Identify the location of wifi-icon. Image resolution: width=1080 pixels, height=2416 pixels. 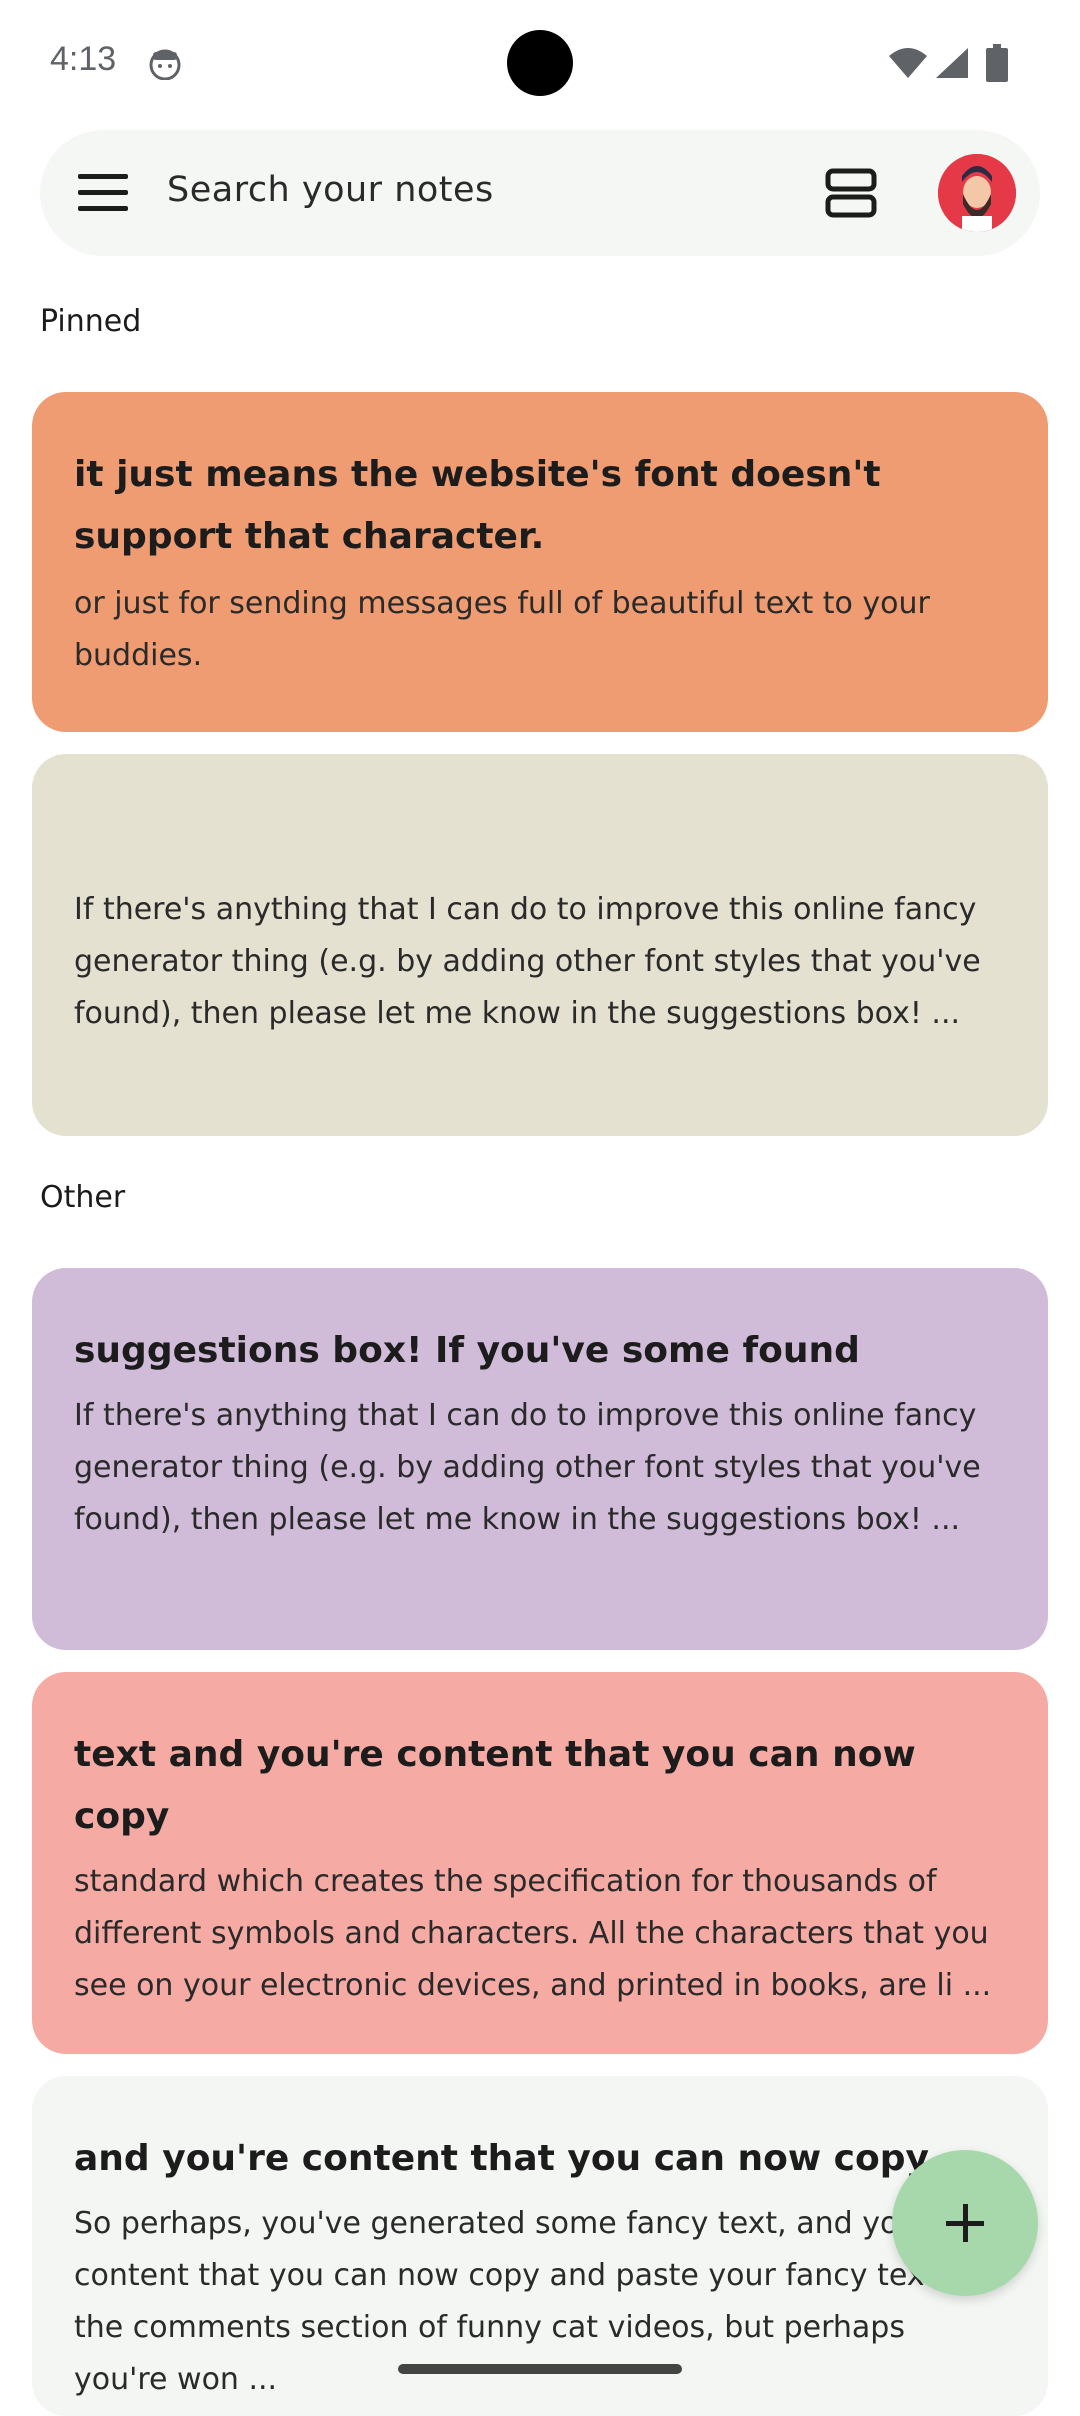
(908, 63).